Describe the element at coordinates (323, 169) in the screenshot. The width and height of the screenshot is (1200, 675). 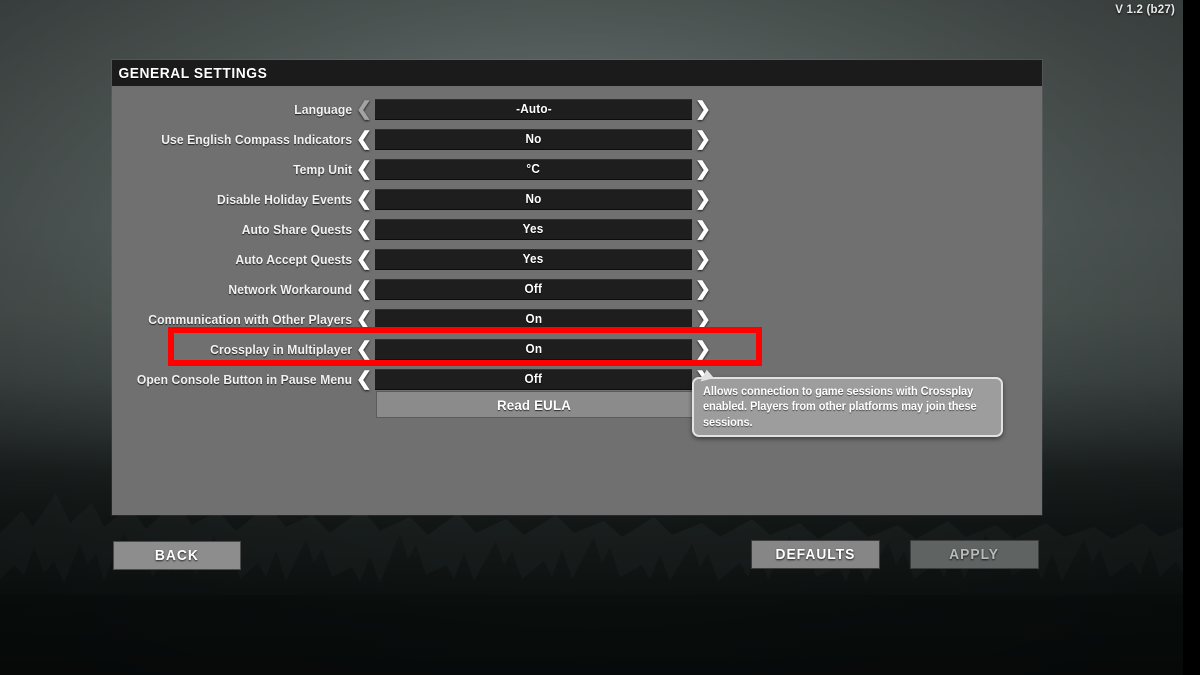
I see `setting-label: Temp Unit` at that location.